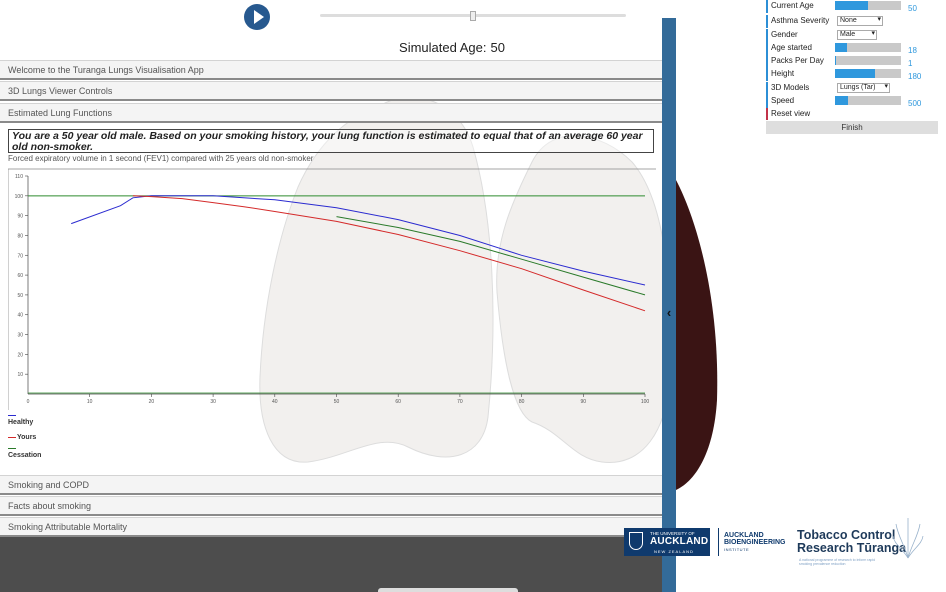  What do you see at coordinates (842, 100) in the screenshot?
I see `speed-fill` at bounding box center [842, 100].